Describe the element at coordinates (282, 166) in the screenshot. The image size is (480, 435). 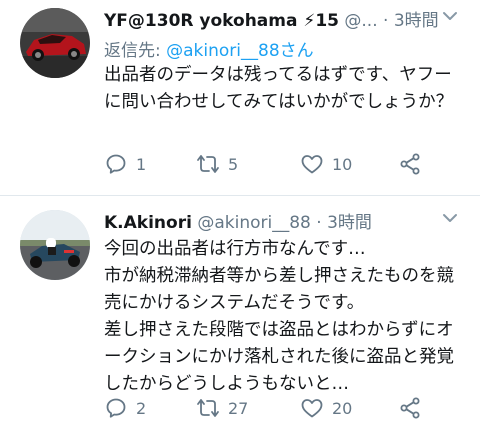
I see `tweet-actions: 1 5 10` at that location.